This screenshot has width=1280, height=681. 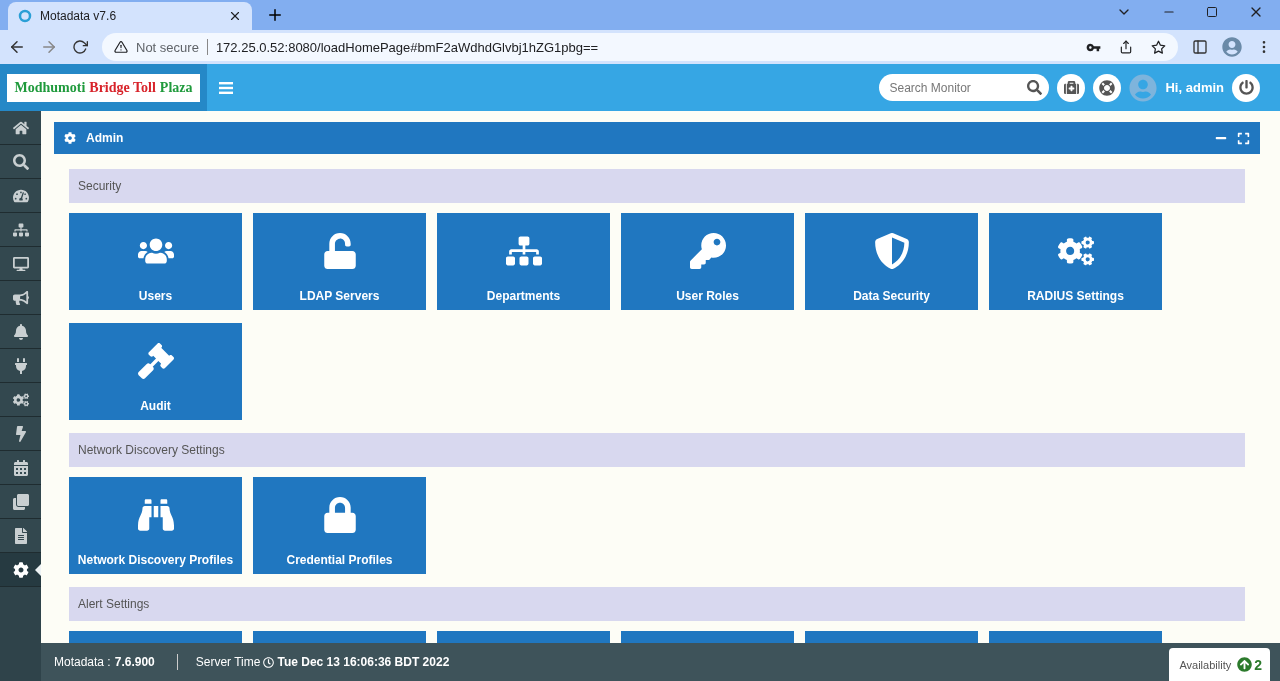 I want to click on calendar-icon, so click(x=20, y=467).